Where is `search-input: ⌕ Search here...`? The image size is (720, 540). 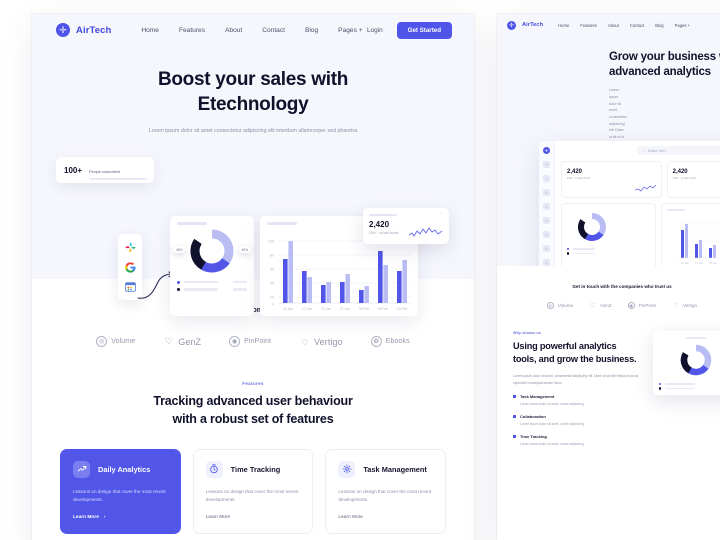
search-input: ⌕ Search here... is located at coordinates (678, 150).